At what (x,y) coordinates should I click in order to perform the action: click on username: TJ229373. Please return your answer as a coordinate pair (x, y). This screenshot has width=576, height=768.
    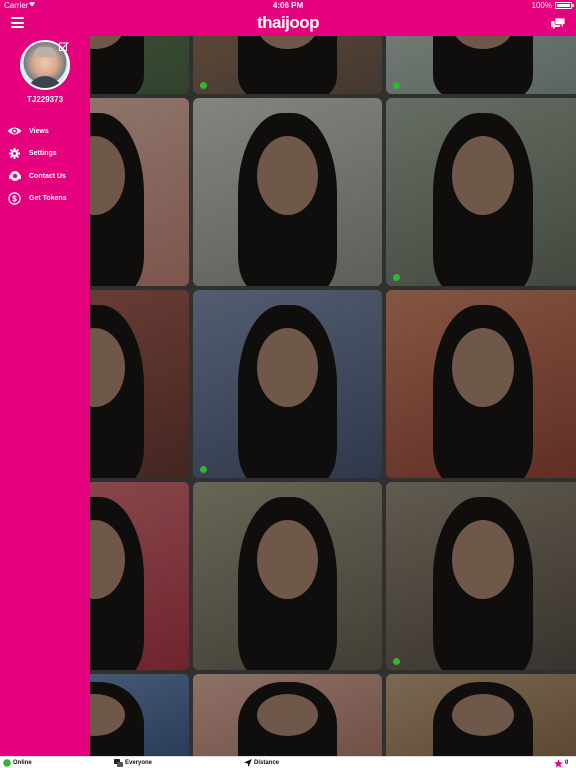
    Looking at the image, I should click on (45, 99).